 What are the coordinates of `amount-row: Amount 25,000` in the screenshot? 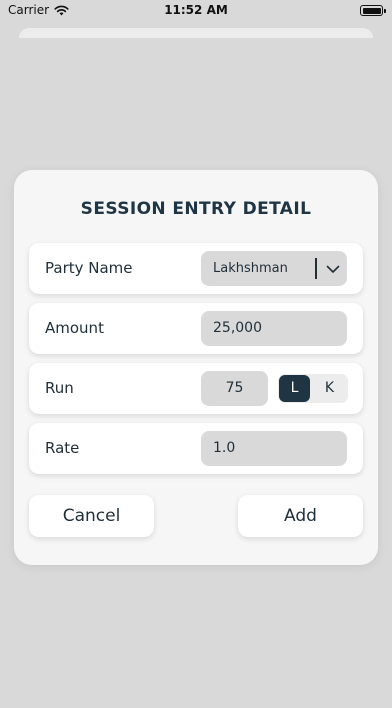 It's located at (196, 328).